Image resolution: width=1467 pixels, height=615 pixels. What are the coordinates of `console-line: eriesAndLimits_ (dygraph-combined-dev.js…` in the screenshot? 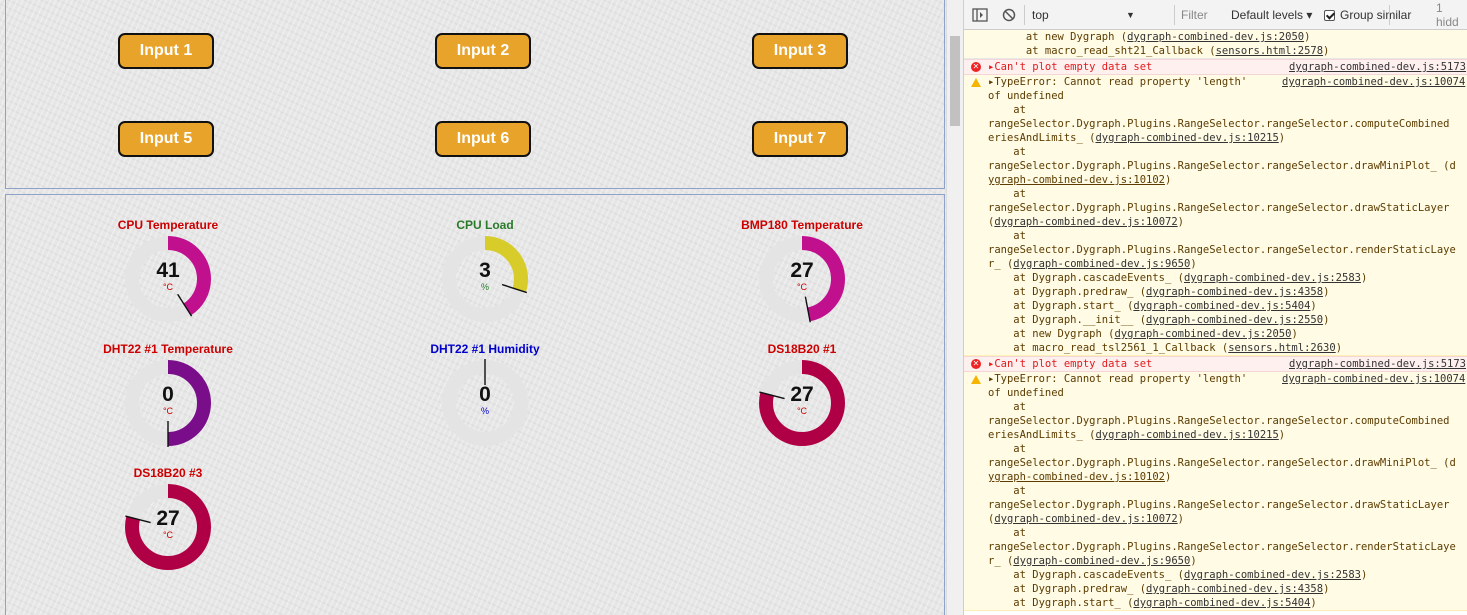 It's located at (1215, 138).